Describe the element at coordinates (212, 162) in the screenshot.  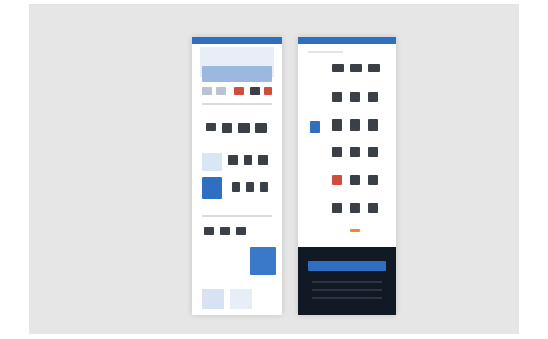
I see `promo-block` at that location.